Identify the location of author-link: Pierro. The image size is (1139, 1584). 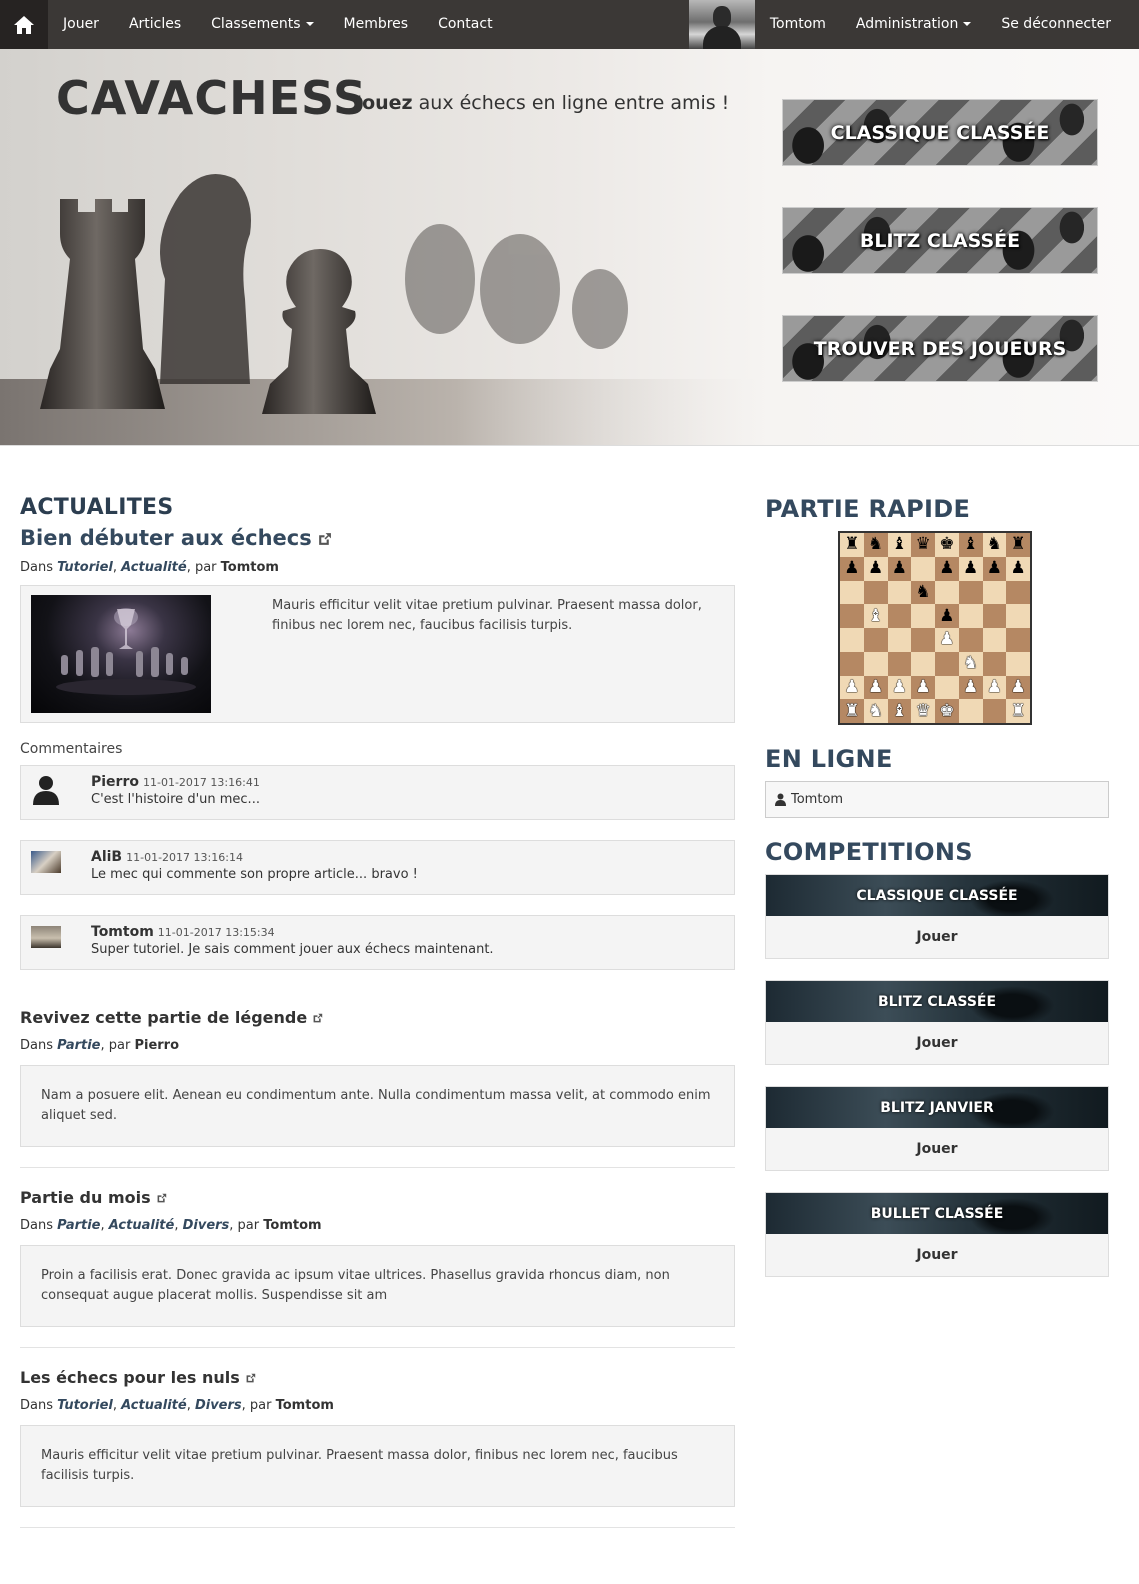
(156, 1045).